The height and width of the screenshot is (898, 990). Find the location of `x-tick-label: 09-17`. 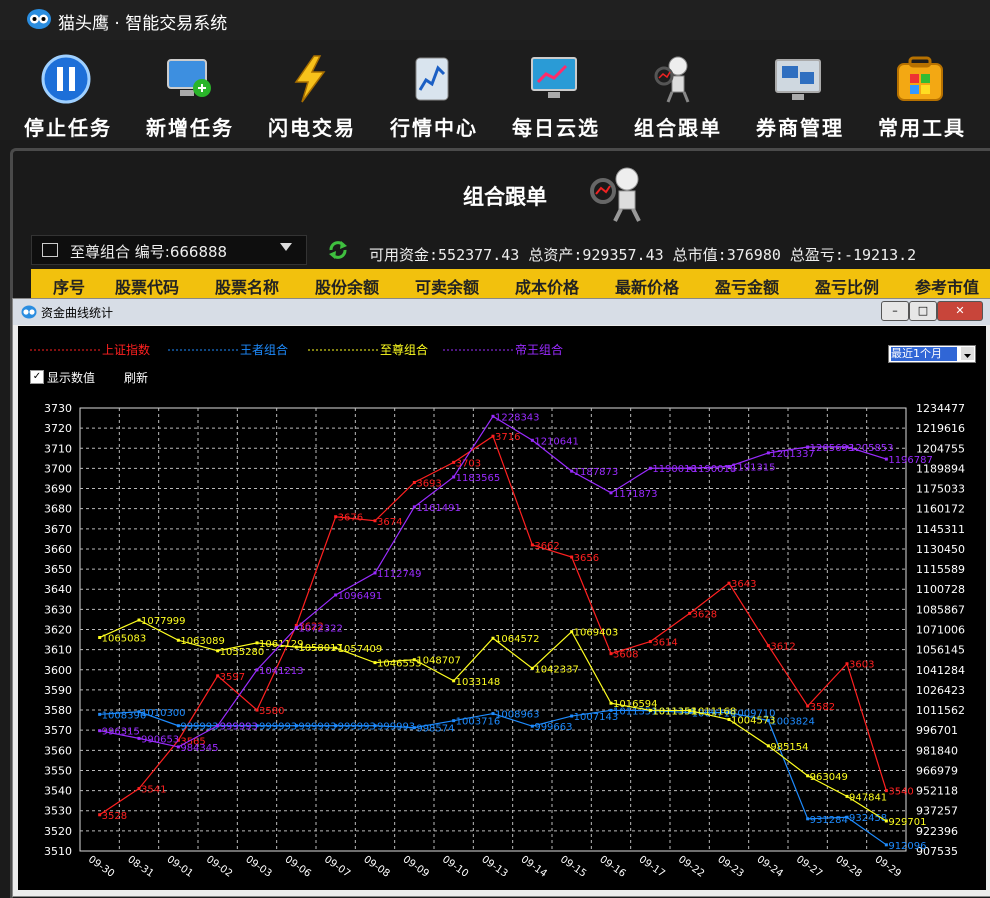

x-tick-label: 09-17 is located at coordinates (652, 867).